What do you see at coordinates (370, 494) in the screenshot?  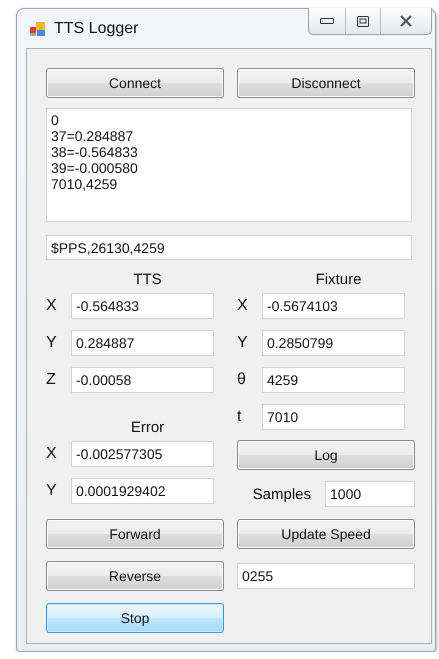 I see `samples-field: 1000` at bounding box center [370, 494].